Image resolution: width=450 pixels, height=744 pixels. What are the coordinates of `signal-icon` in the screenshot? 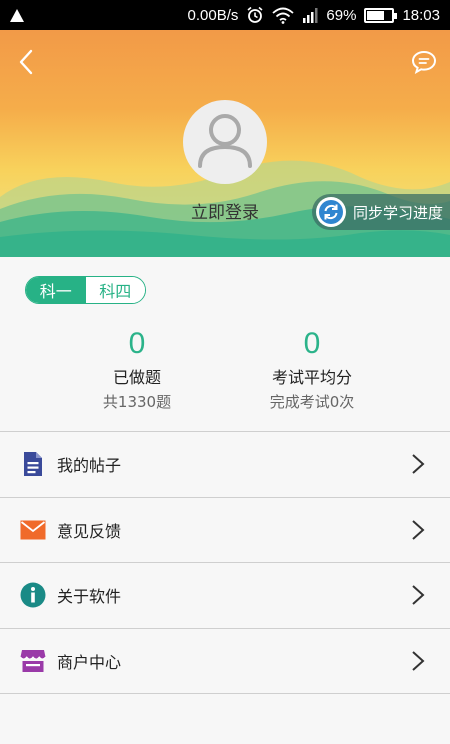 It's located at (310, 15).